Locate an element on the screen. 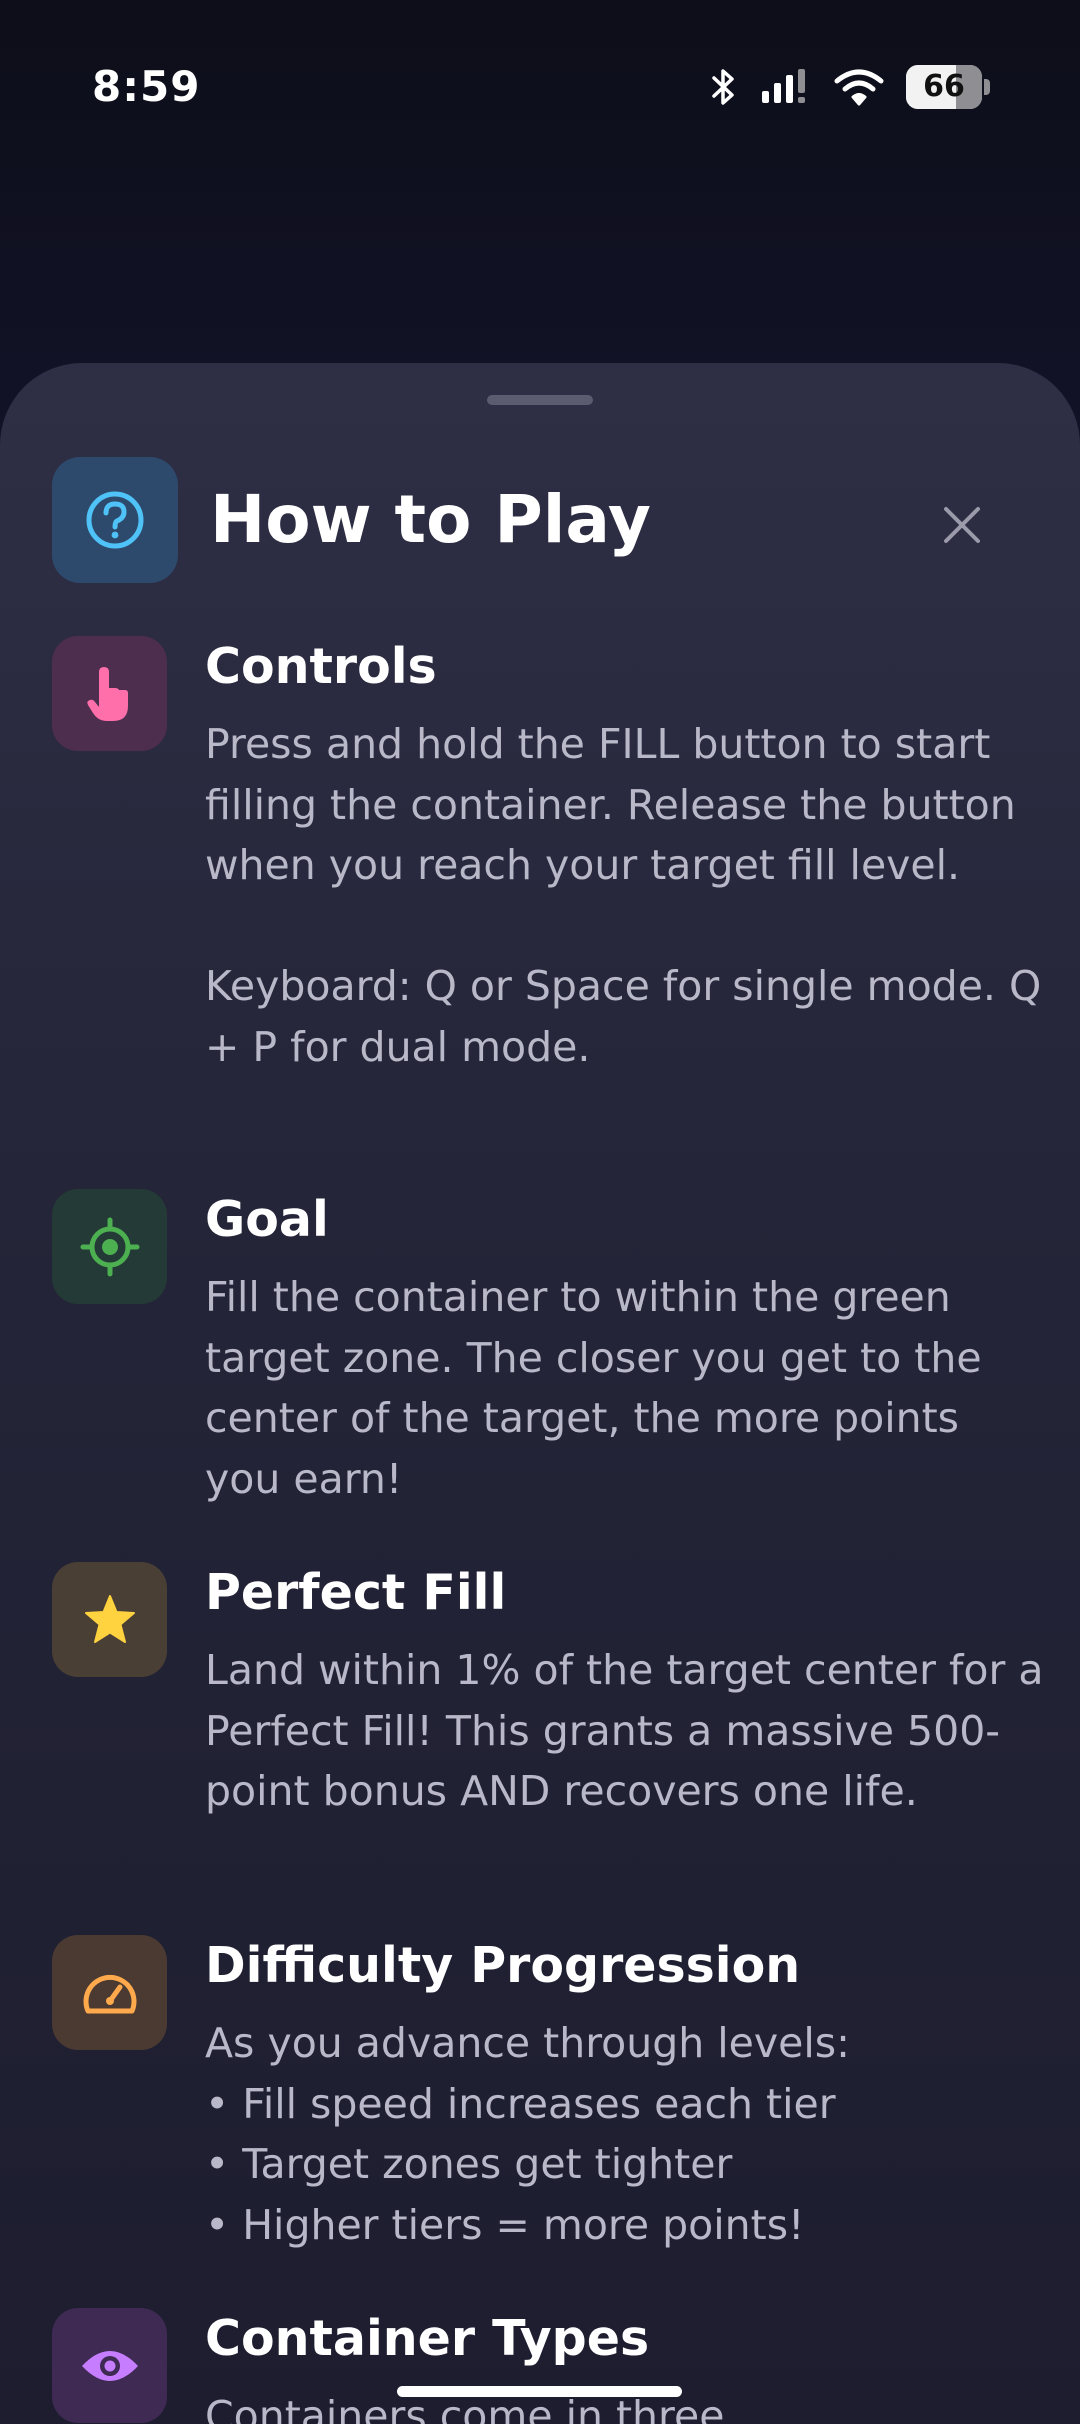 The image size is (1080, 2424). star-icon is located at coordinates (109, 1619).